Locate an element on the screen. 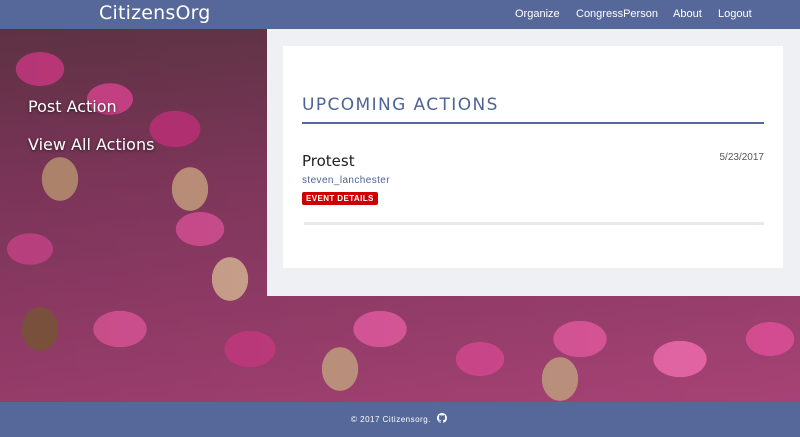 The height and width of the screenshot is (437, 800). nav-logout-link: Logout is located at coordinates (735, 14).